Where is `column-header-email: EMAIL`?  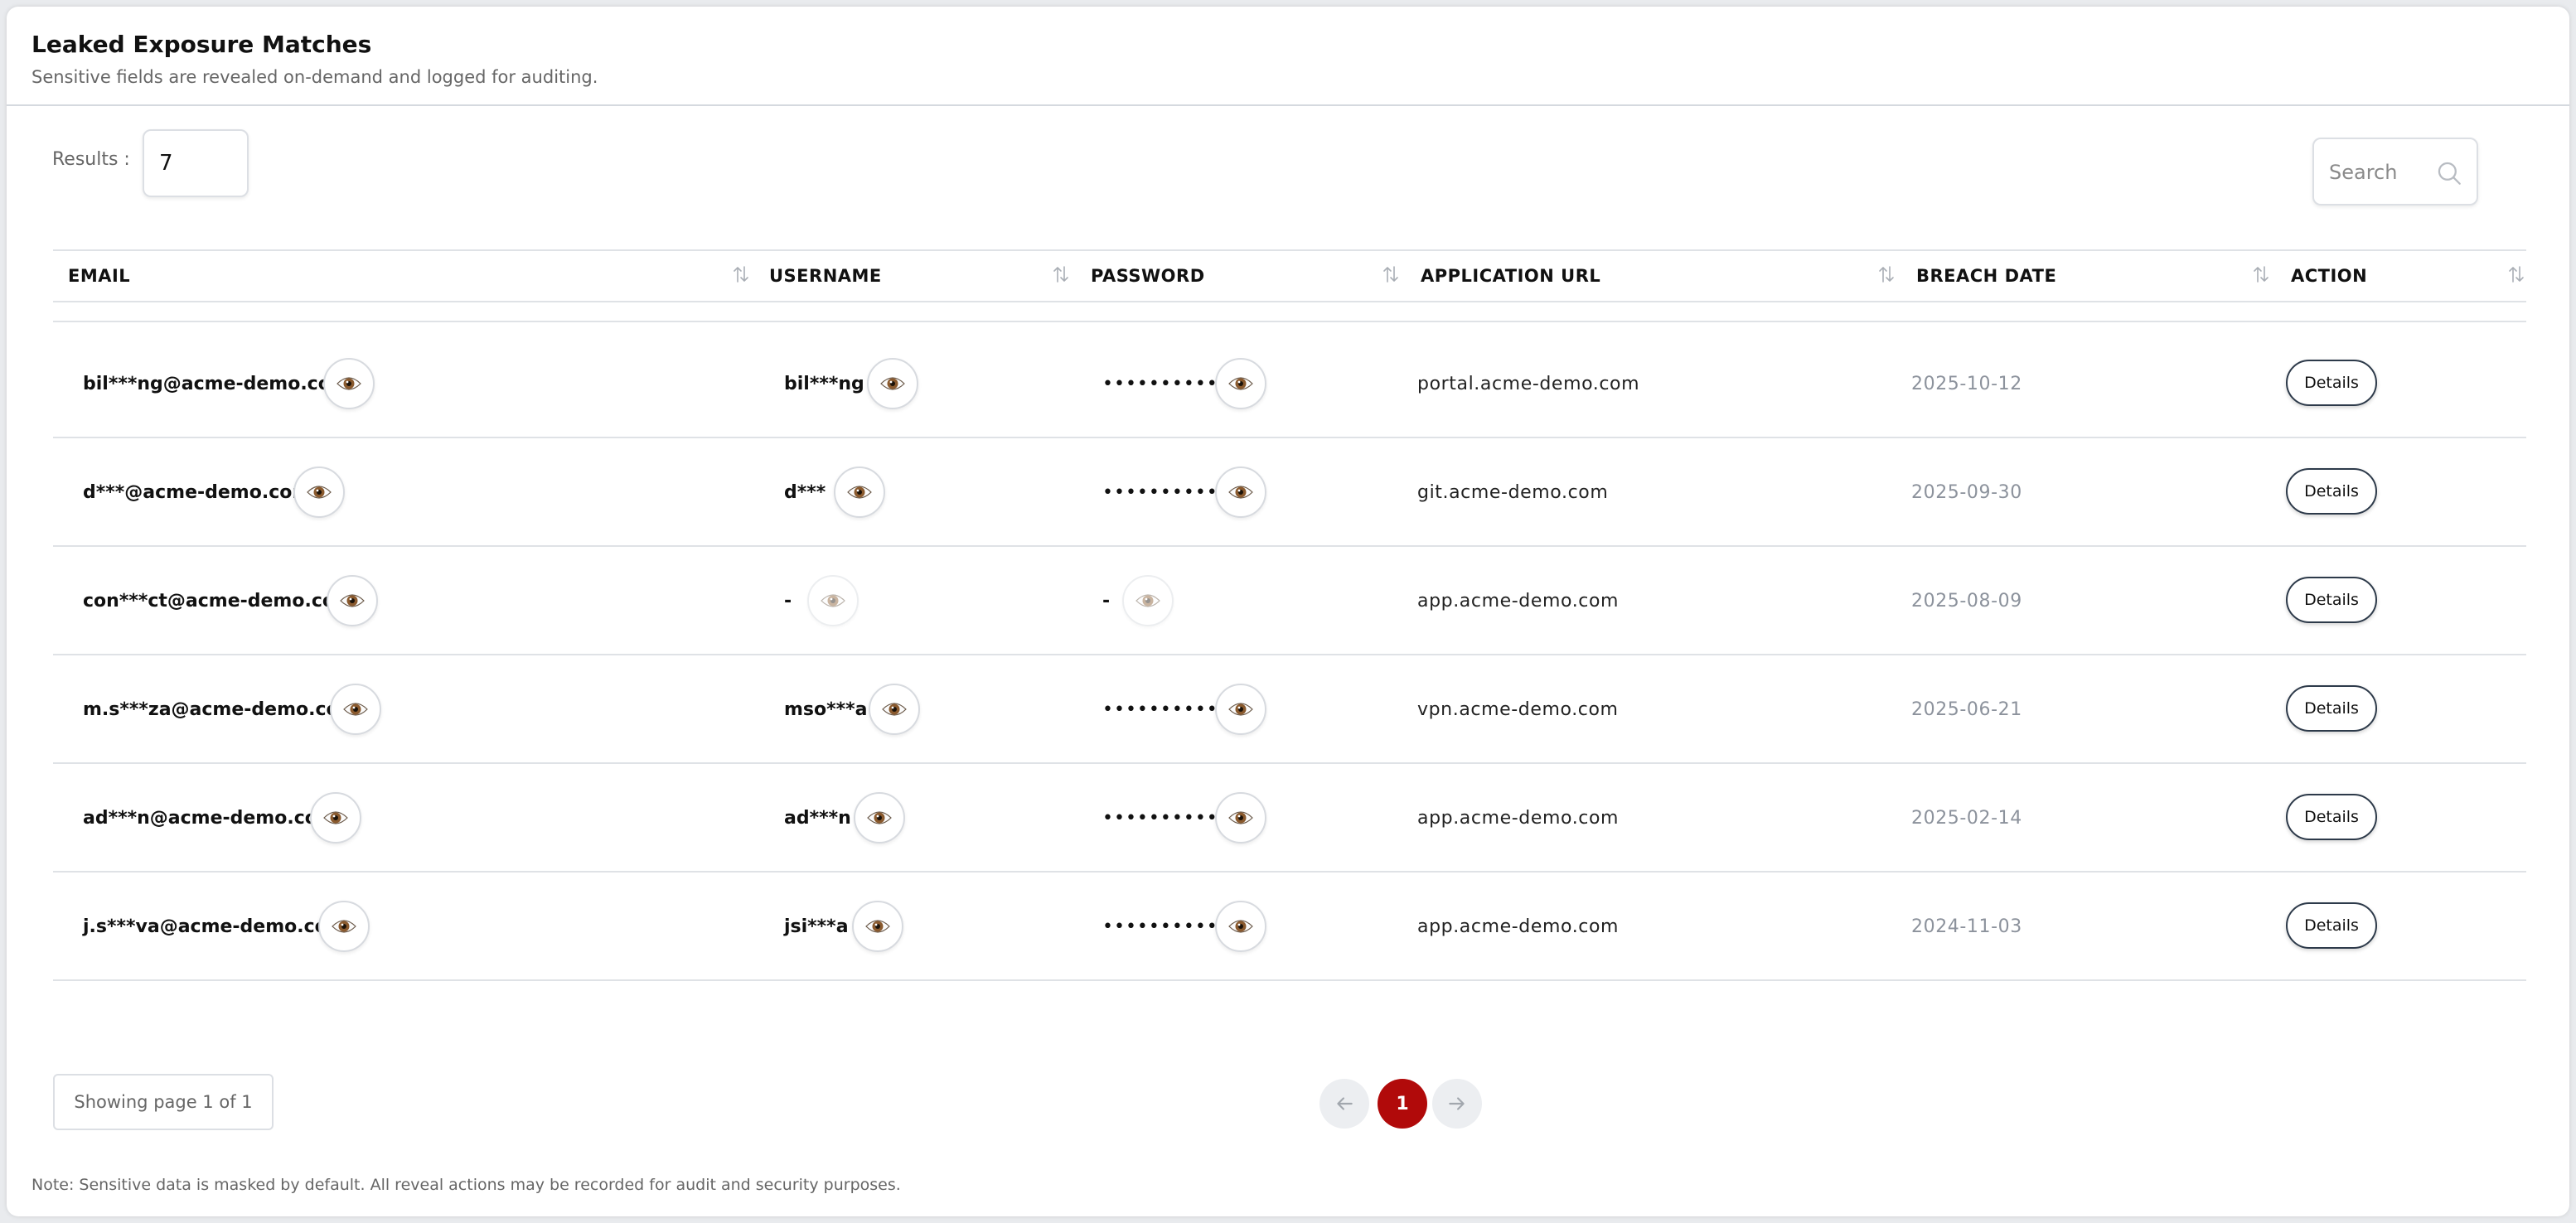 column-header-email: EMAIL is located at coordinates (99, 276).